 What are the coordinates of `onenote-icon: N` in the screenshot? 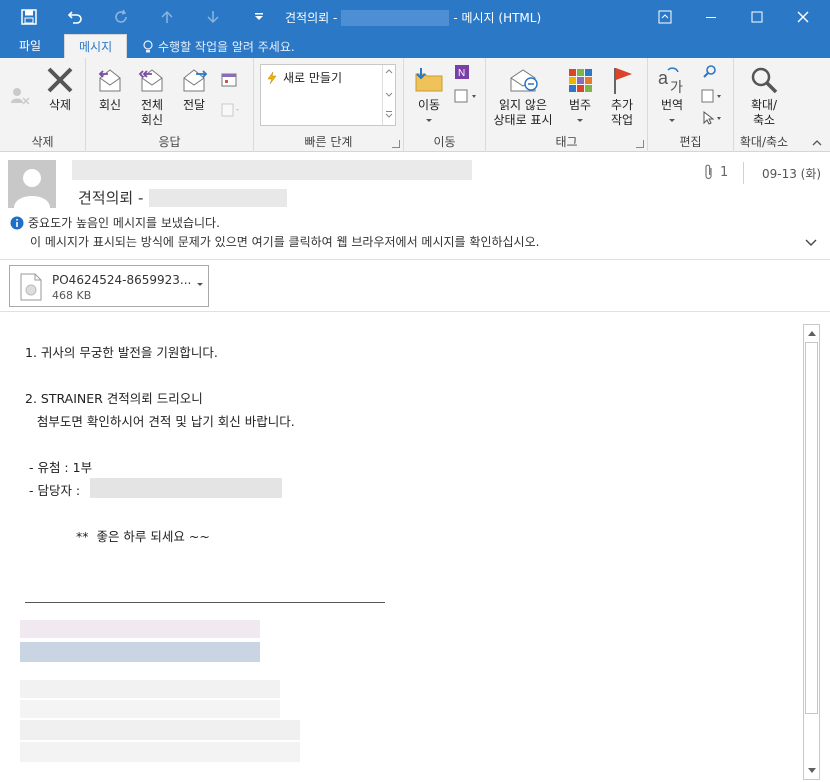 It's located at (462, 72).